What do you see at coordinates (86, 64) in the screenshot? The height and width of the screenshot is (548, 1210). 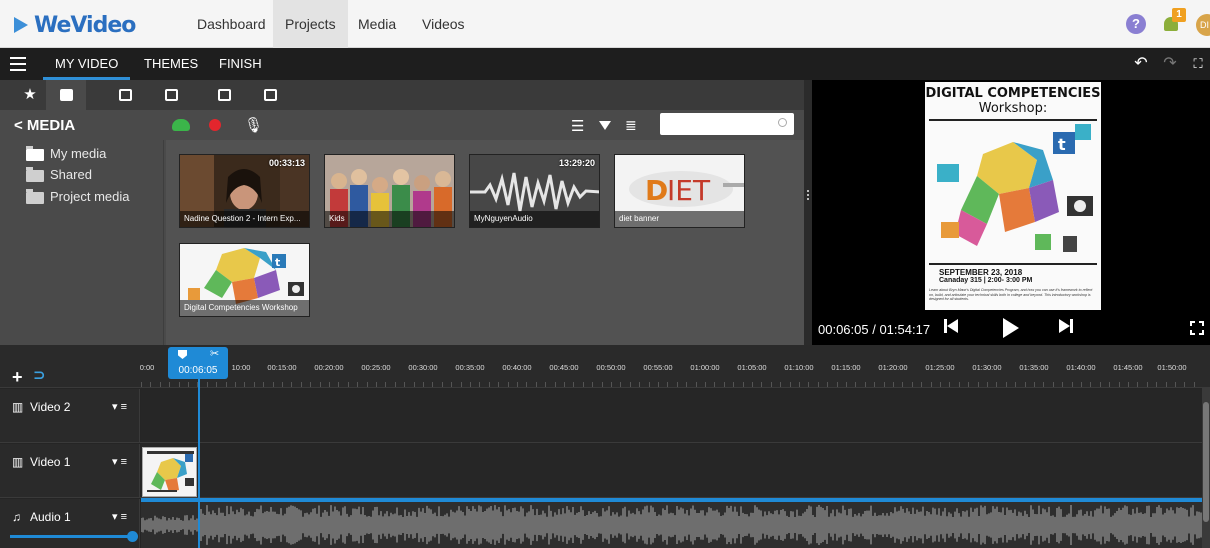 I see `tab-my-video: MY VIDEO` at bounding box center [86, 64].